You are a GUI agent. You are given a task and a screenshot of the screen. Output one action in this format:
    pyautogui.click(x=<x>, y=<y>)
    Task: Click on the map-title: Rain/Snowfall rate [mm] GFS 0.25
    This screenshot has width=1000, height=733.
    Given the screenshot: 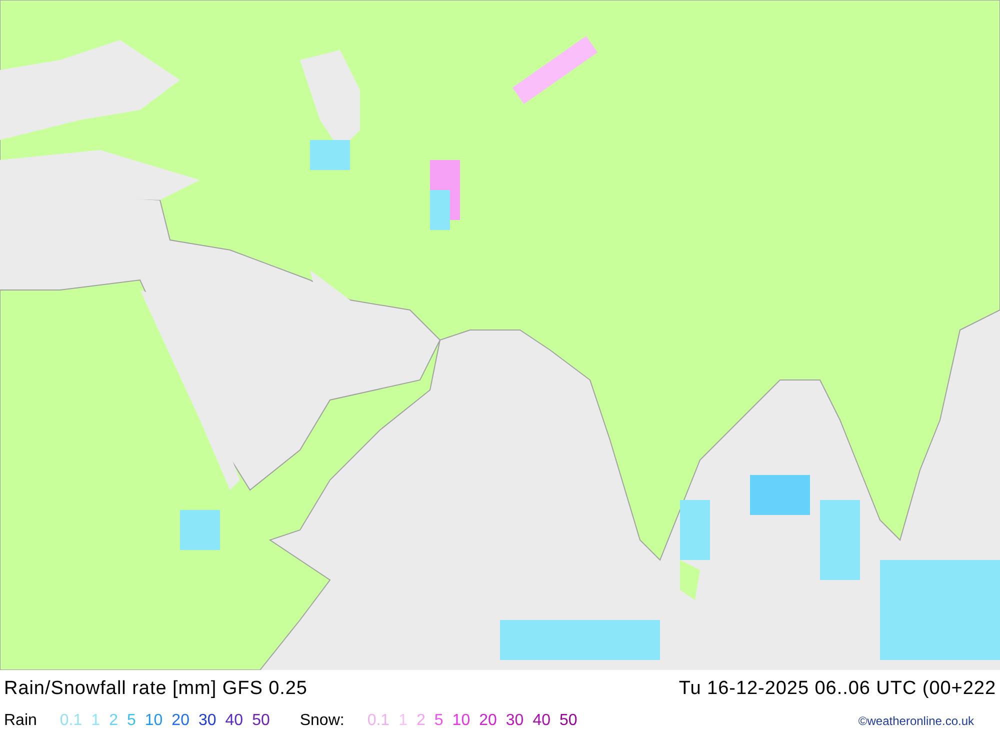 What is the action you would take?
    pyautogui.click(x=156, y=688)
    